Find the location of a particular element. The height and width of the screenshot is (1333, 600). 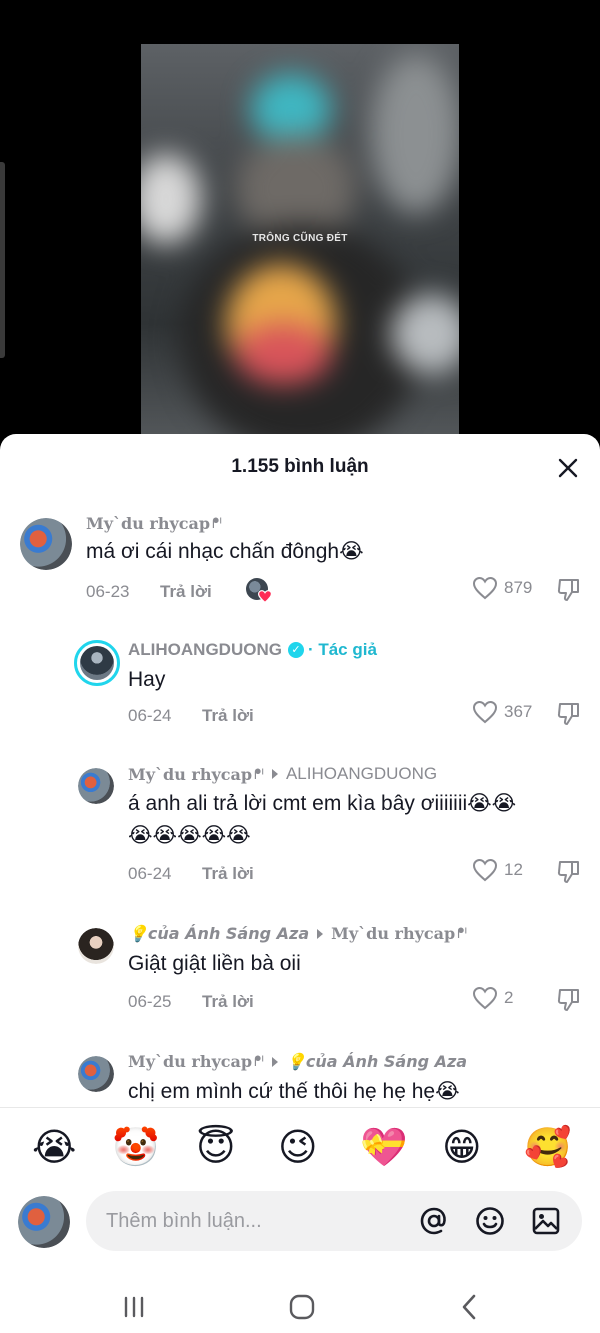

author-tag: · Tác giả is located at coordinates (342, 649).